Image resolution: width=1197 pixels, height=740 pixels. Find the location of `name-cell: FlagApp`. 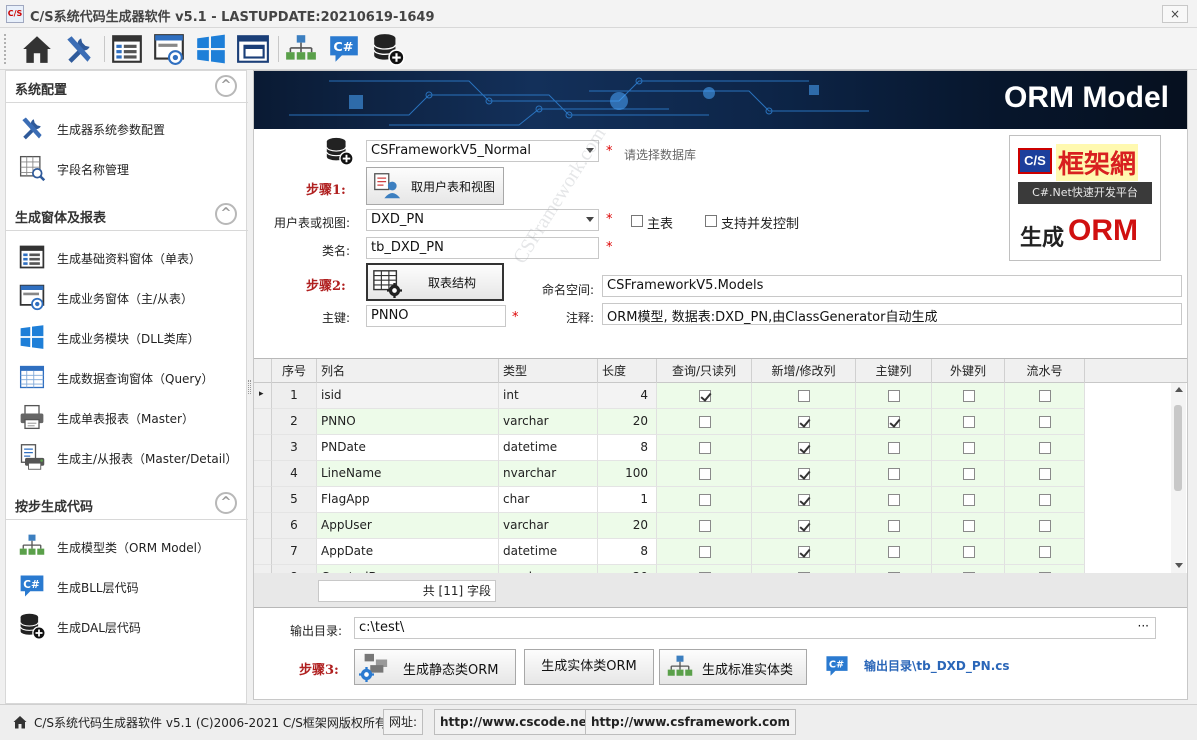

name-cell: FlagApp is located at coordinates (408, 500).